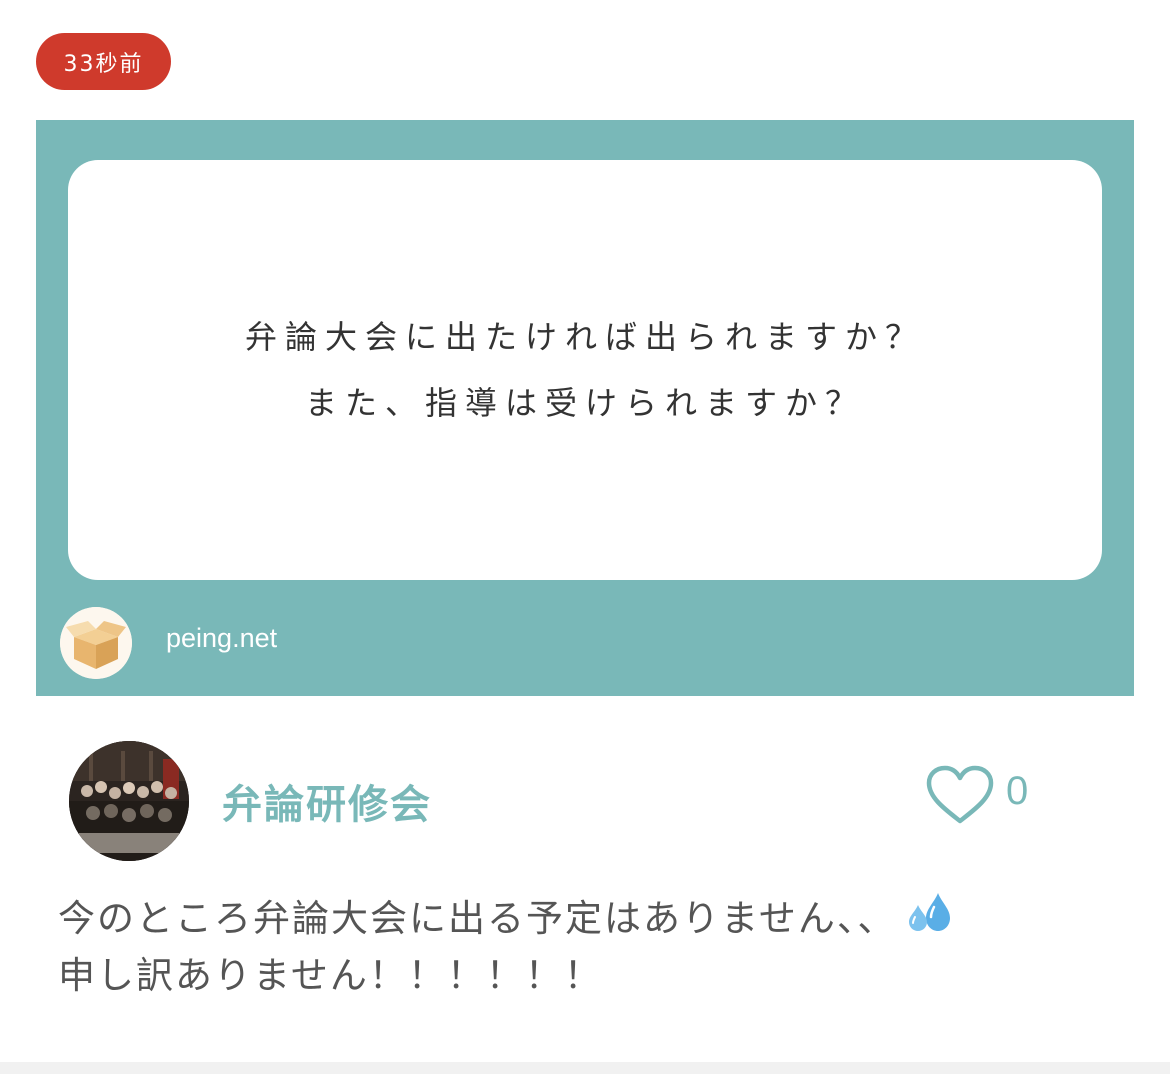 The width and height of the screenshot is (1170, 1074). Describe the element at coordinates (129, 801) in the screenshot. I see `user-avatar` at that location.